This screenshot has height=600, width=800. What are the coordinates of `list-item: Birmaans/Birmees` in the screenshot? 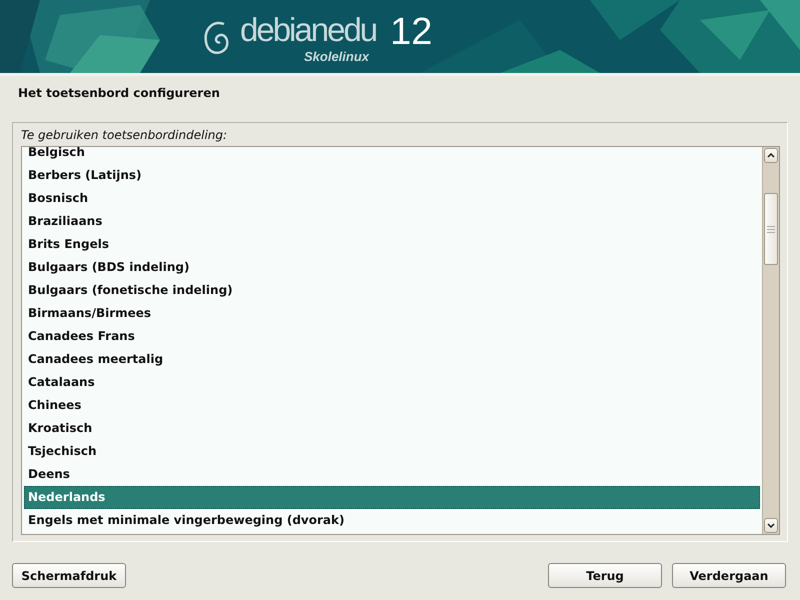 It's located at (392, 313).